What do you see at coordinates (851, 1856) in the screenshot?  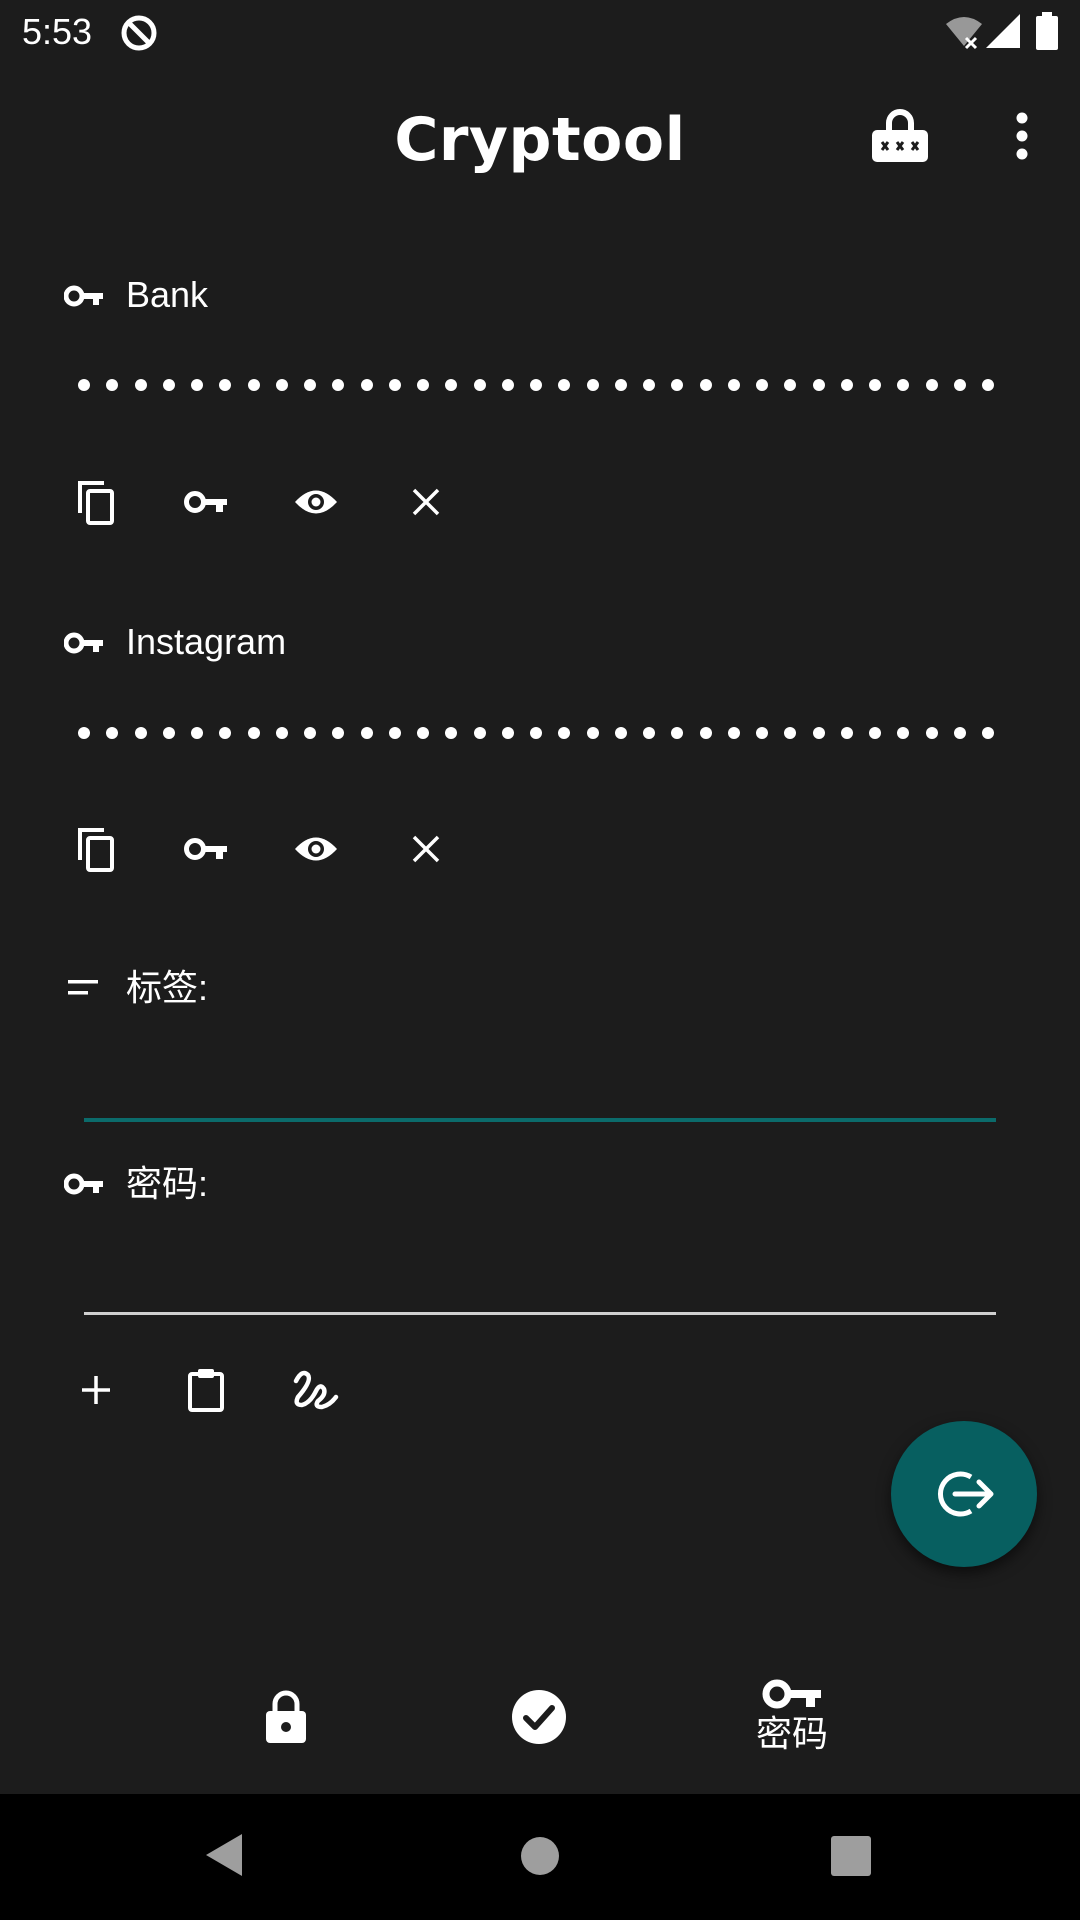 I see `recents-button` at bounding box center [851, 1856].